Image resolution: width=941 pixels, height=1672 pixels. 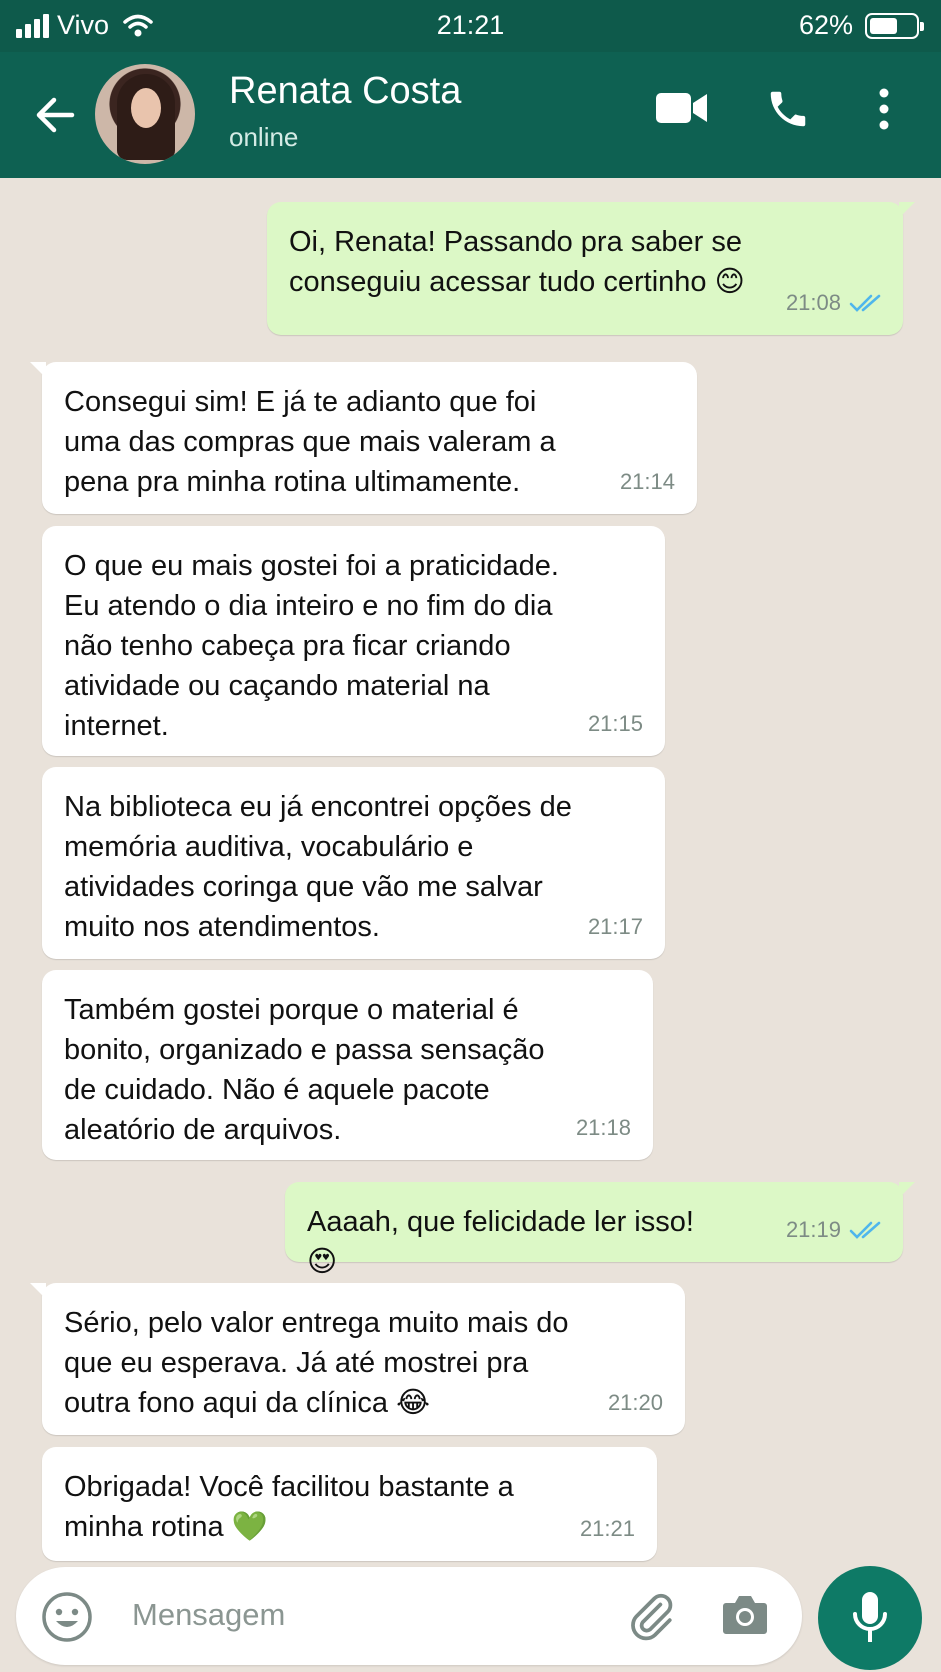 I want to click on message-time: 21:18, so click(x=603, y=1127).